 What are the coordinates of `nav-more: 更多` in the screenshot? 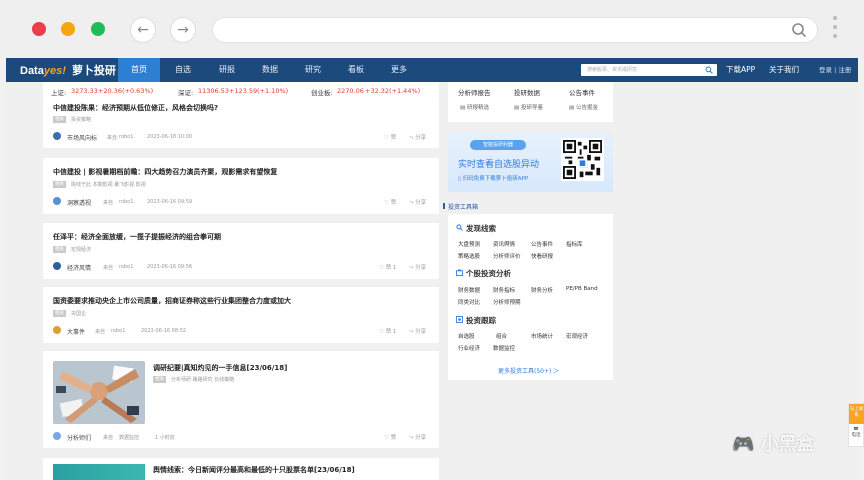 It's located at (399, 70).